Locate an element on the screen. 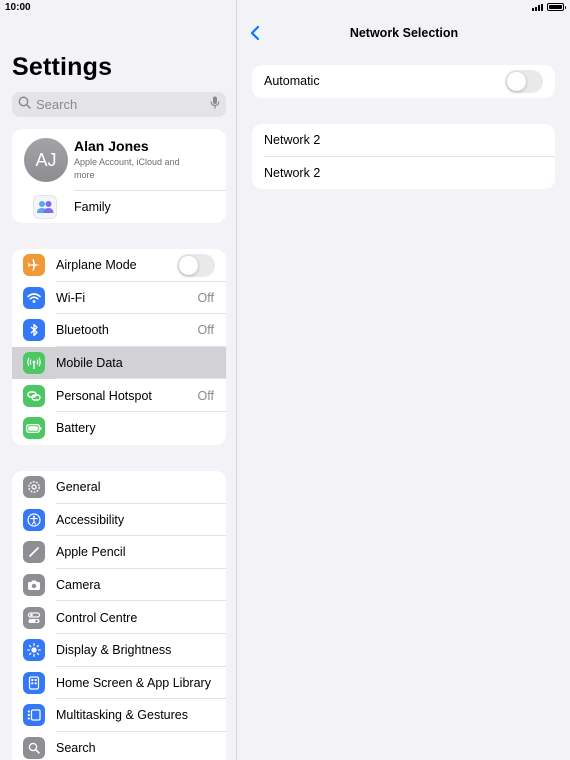 This screenshot has height=760, width=570. sidebar-item-airplane-mode: Airplane Mode is located at coordinates (119, 265).